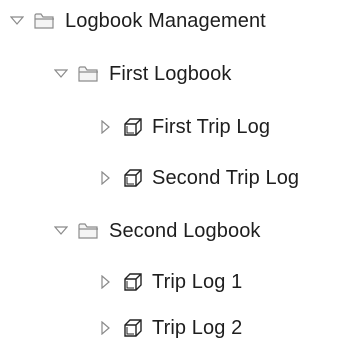 The width and height of the screenshot is (360, 347). I want to click on tree-node-trip-log-1: Trip Log 1, so click(169, 282).